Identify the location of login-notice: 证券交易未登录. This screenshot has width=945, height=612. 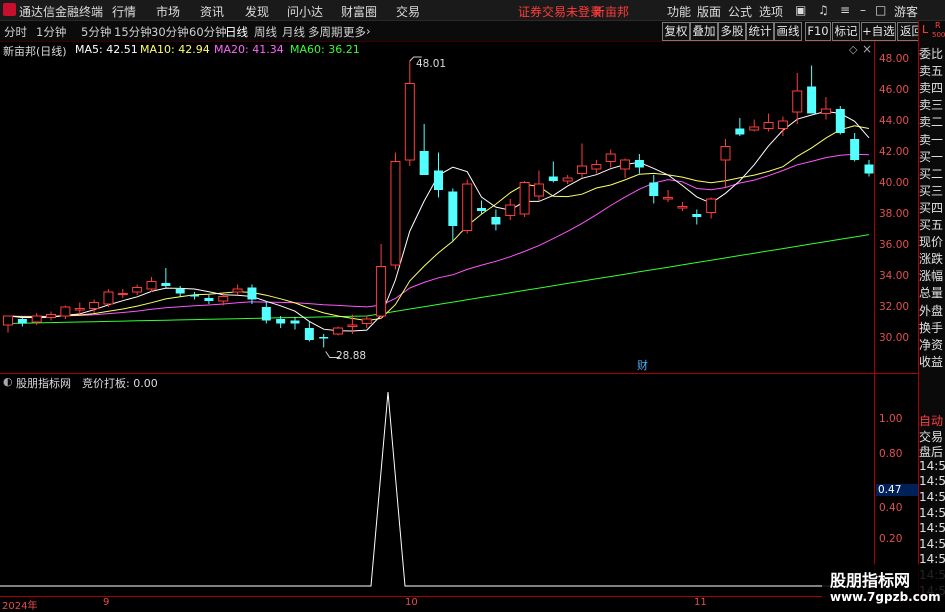
(560, 11).